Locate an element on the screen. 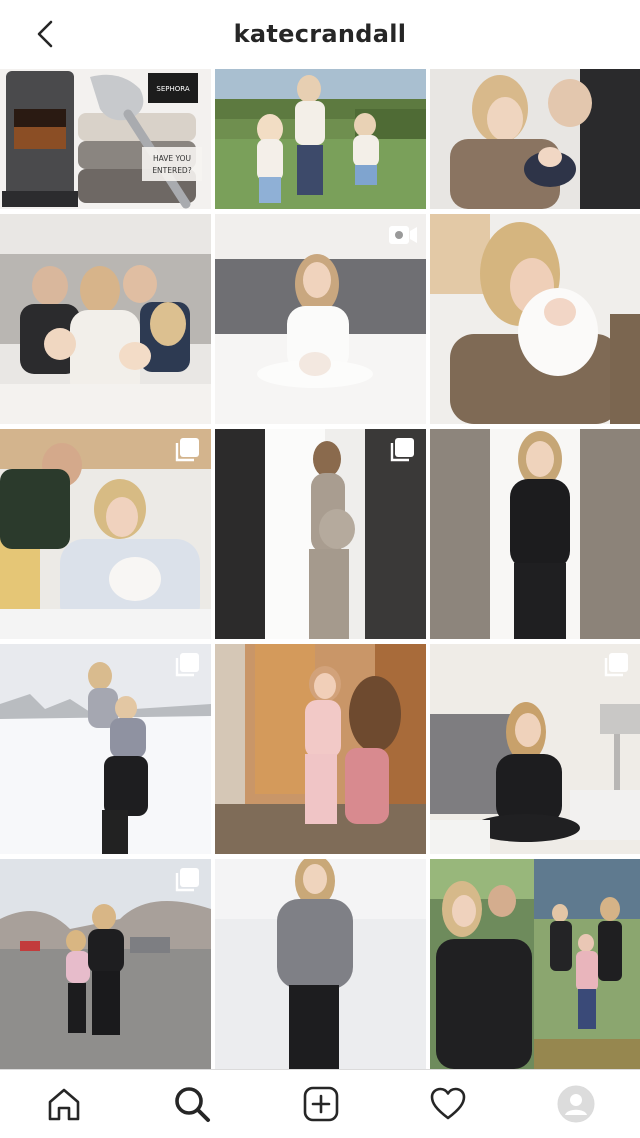 The image size is (640, 1138). post-image: SEPHORA HAVE YOU ENTERED? is located at coordinates (105, 139).